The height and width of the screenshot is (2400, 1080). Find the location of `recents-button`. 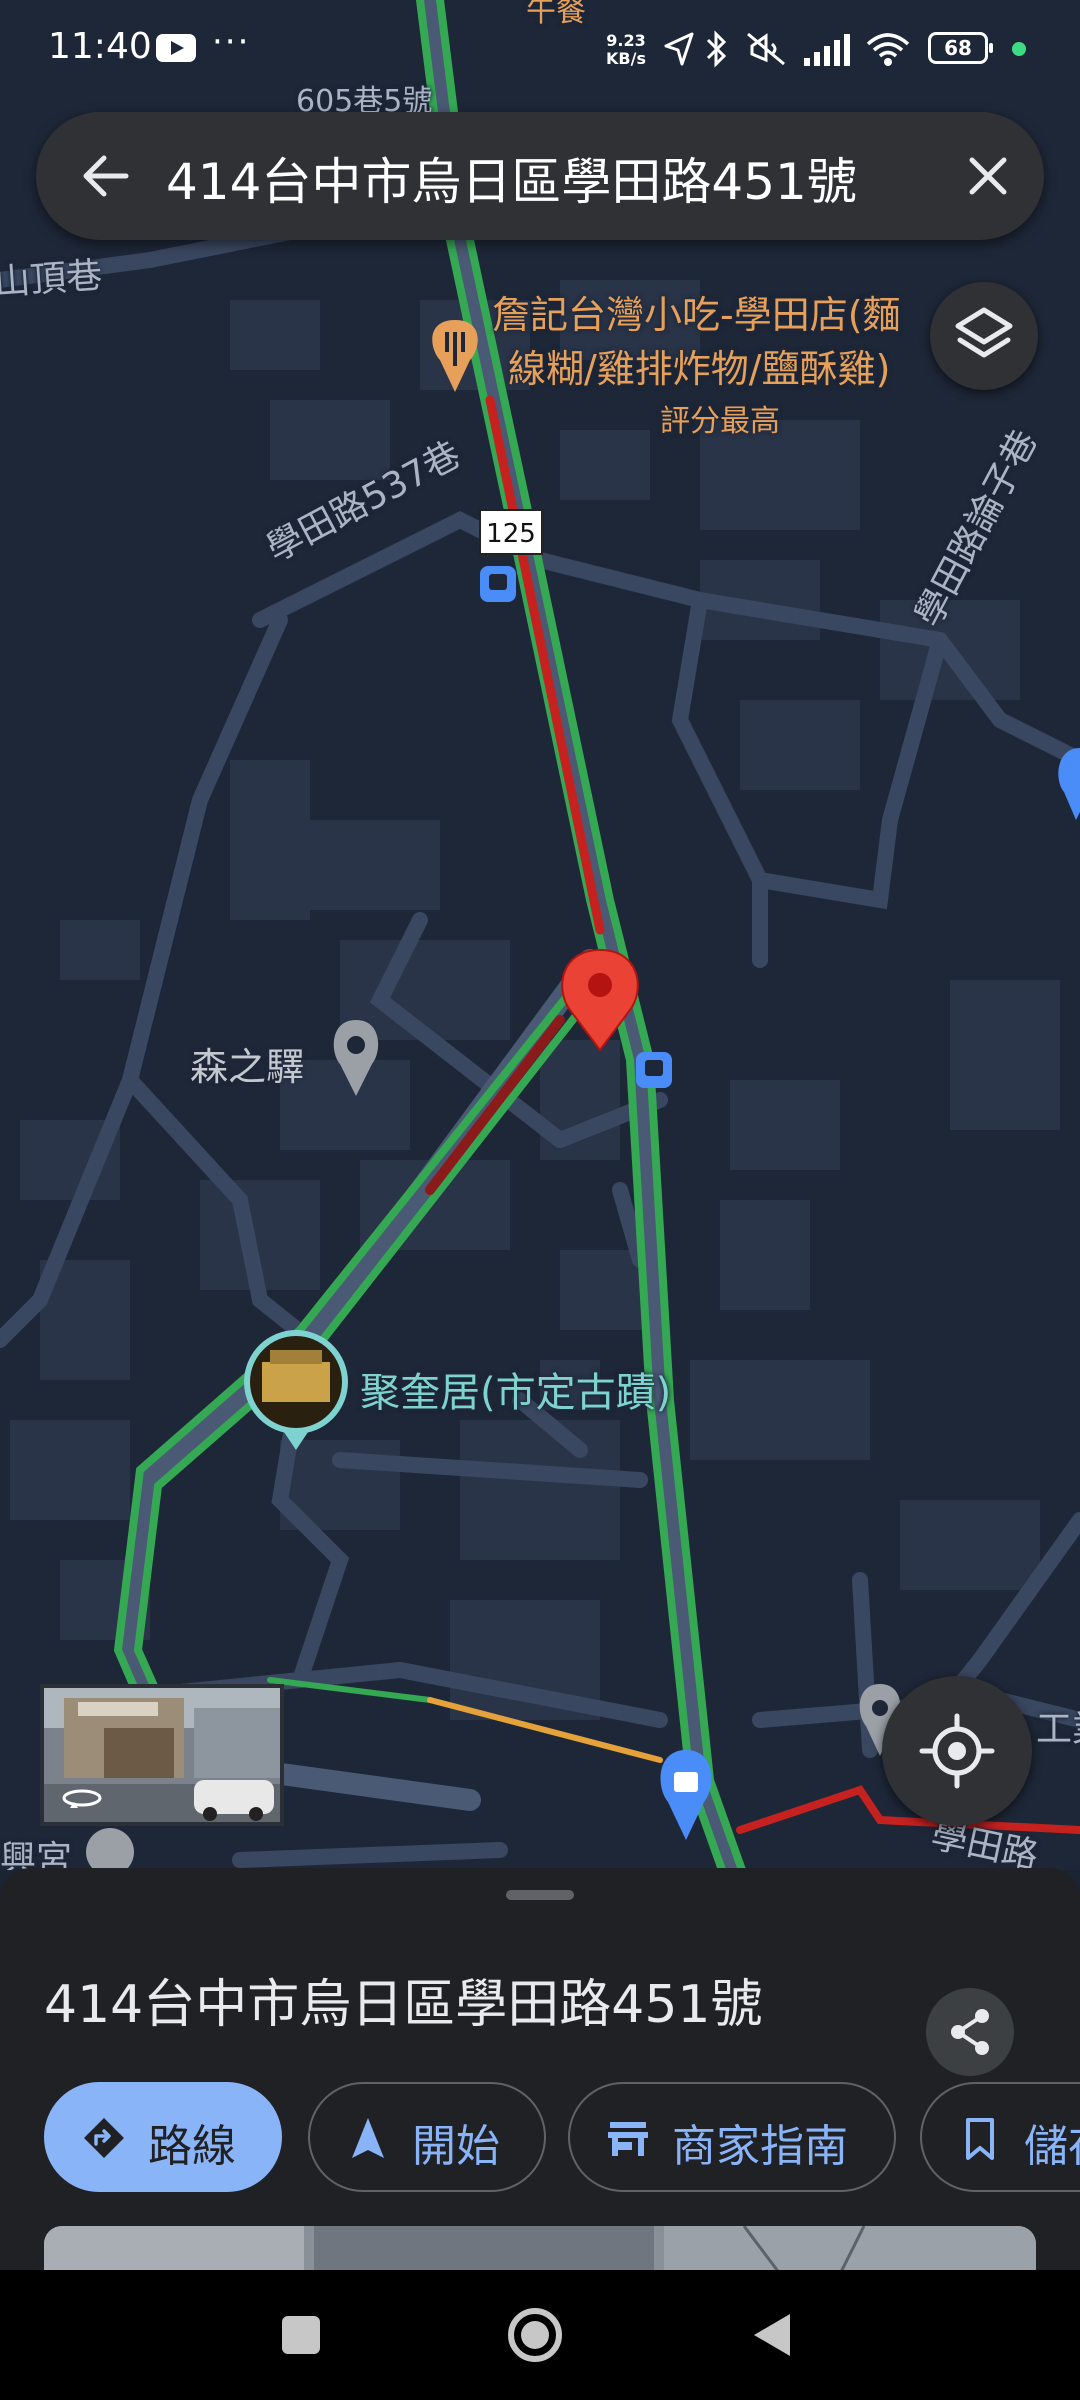

recents-button is located at coordinates (301, 2335).